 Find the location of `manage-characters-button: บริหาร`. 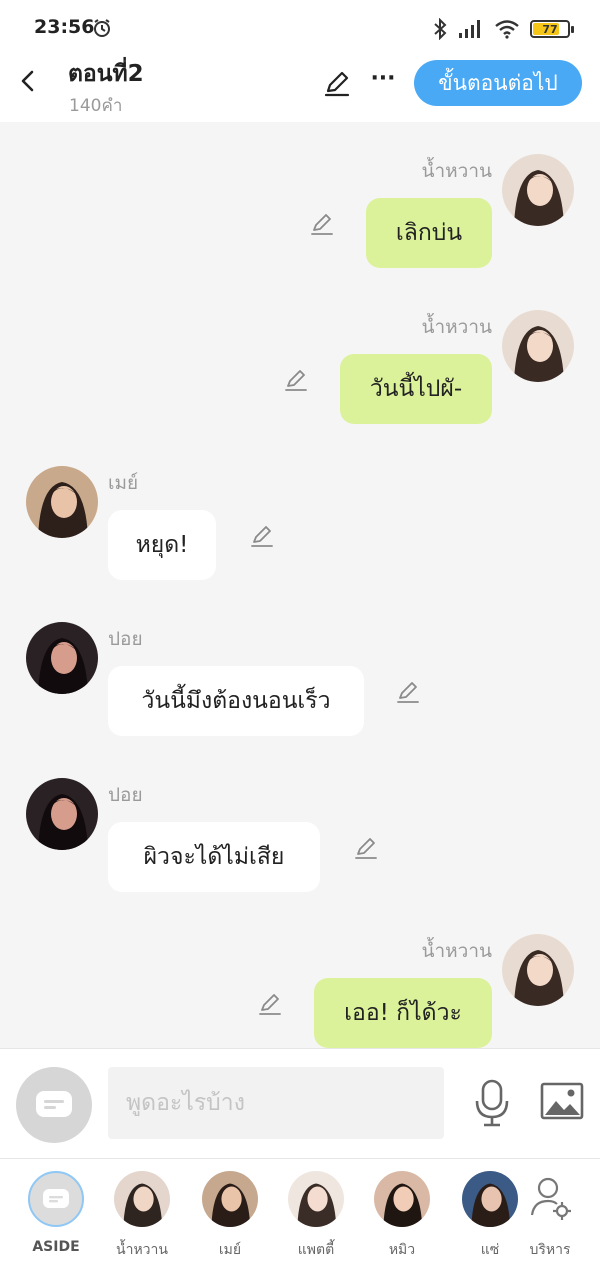

manage-characters-button: บริหาร is located at coordinates (550, 1216).